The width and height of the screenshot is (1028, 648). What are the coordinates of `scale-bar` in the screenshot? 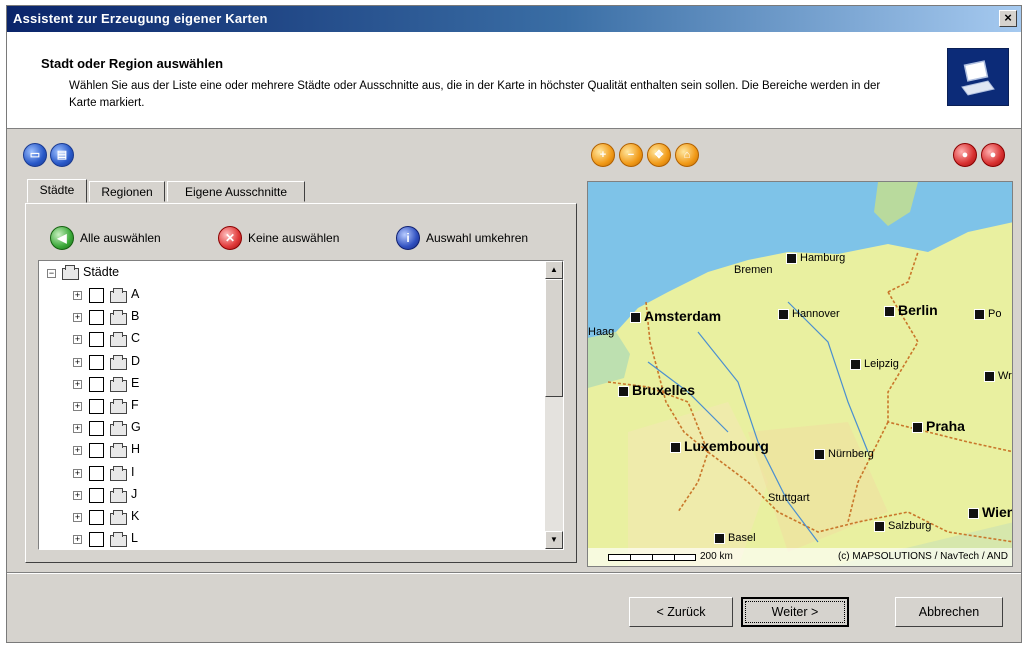 It's located at (652, 557).